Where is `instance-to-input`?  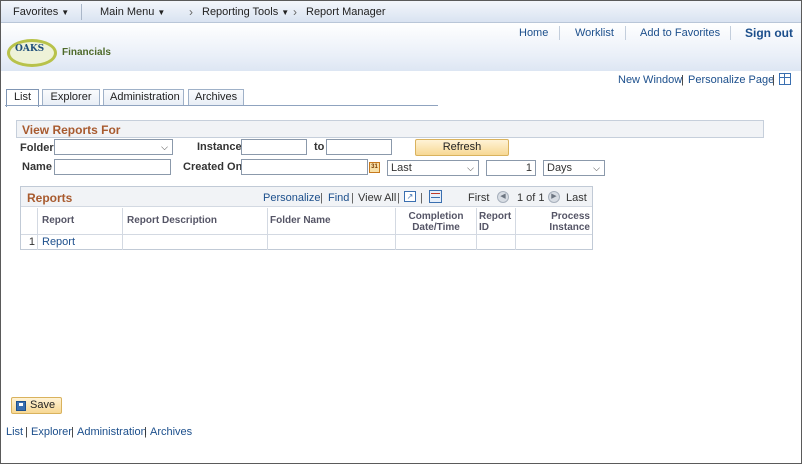
instance-to-input is located at coordinates (359, 147).